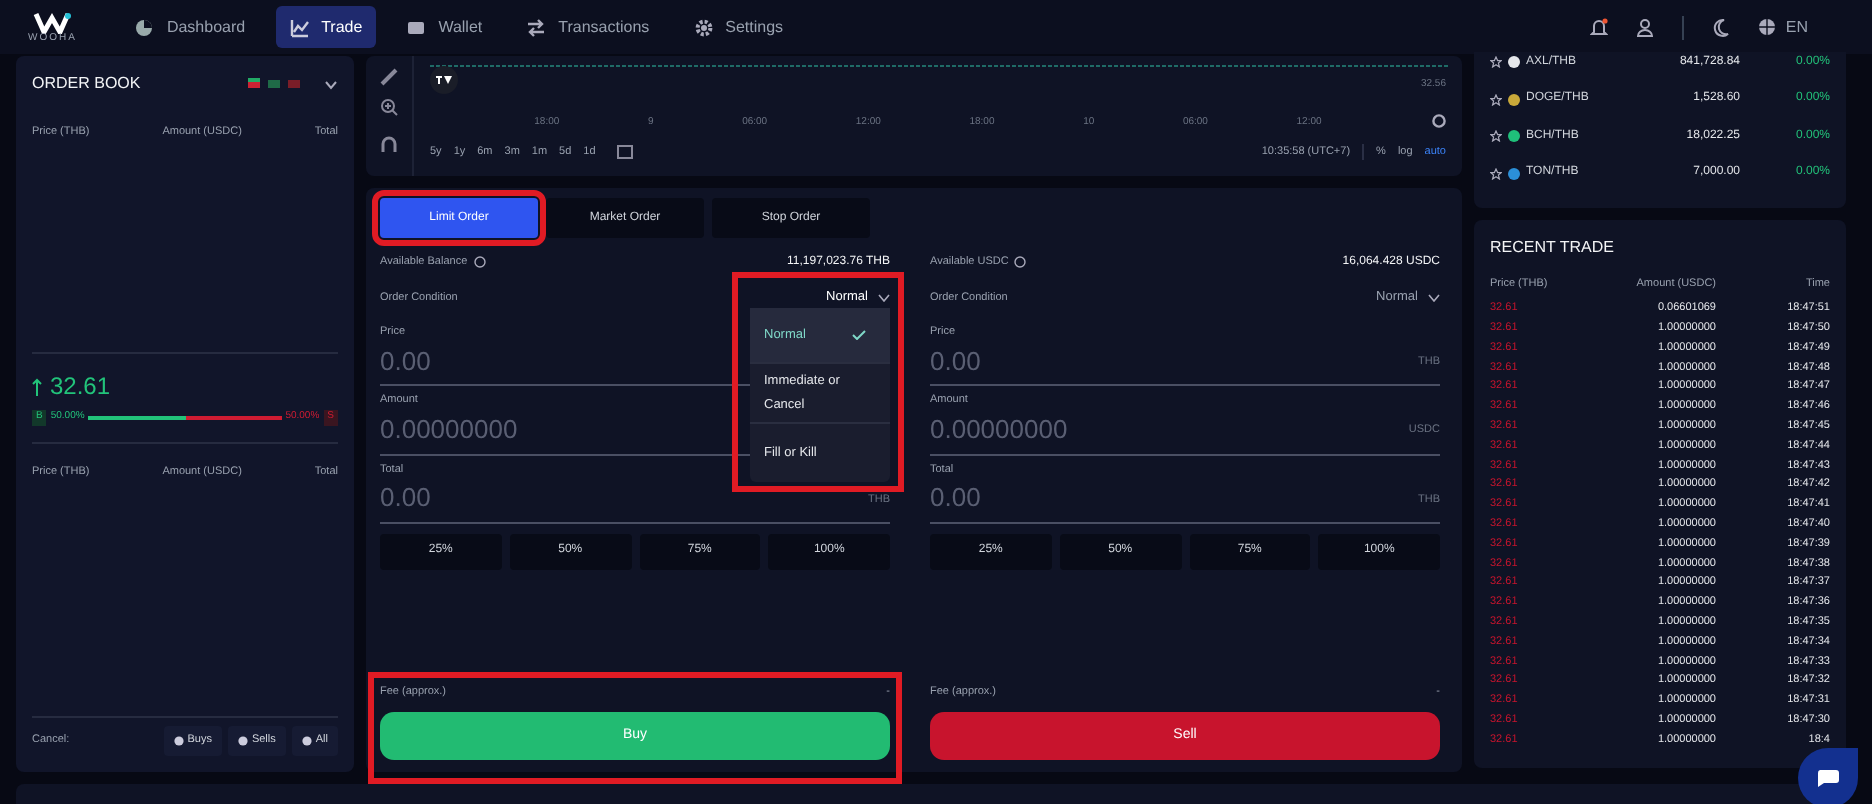  I want to click on magnet-icon, so click(389, 145).